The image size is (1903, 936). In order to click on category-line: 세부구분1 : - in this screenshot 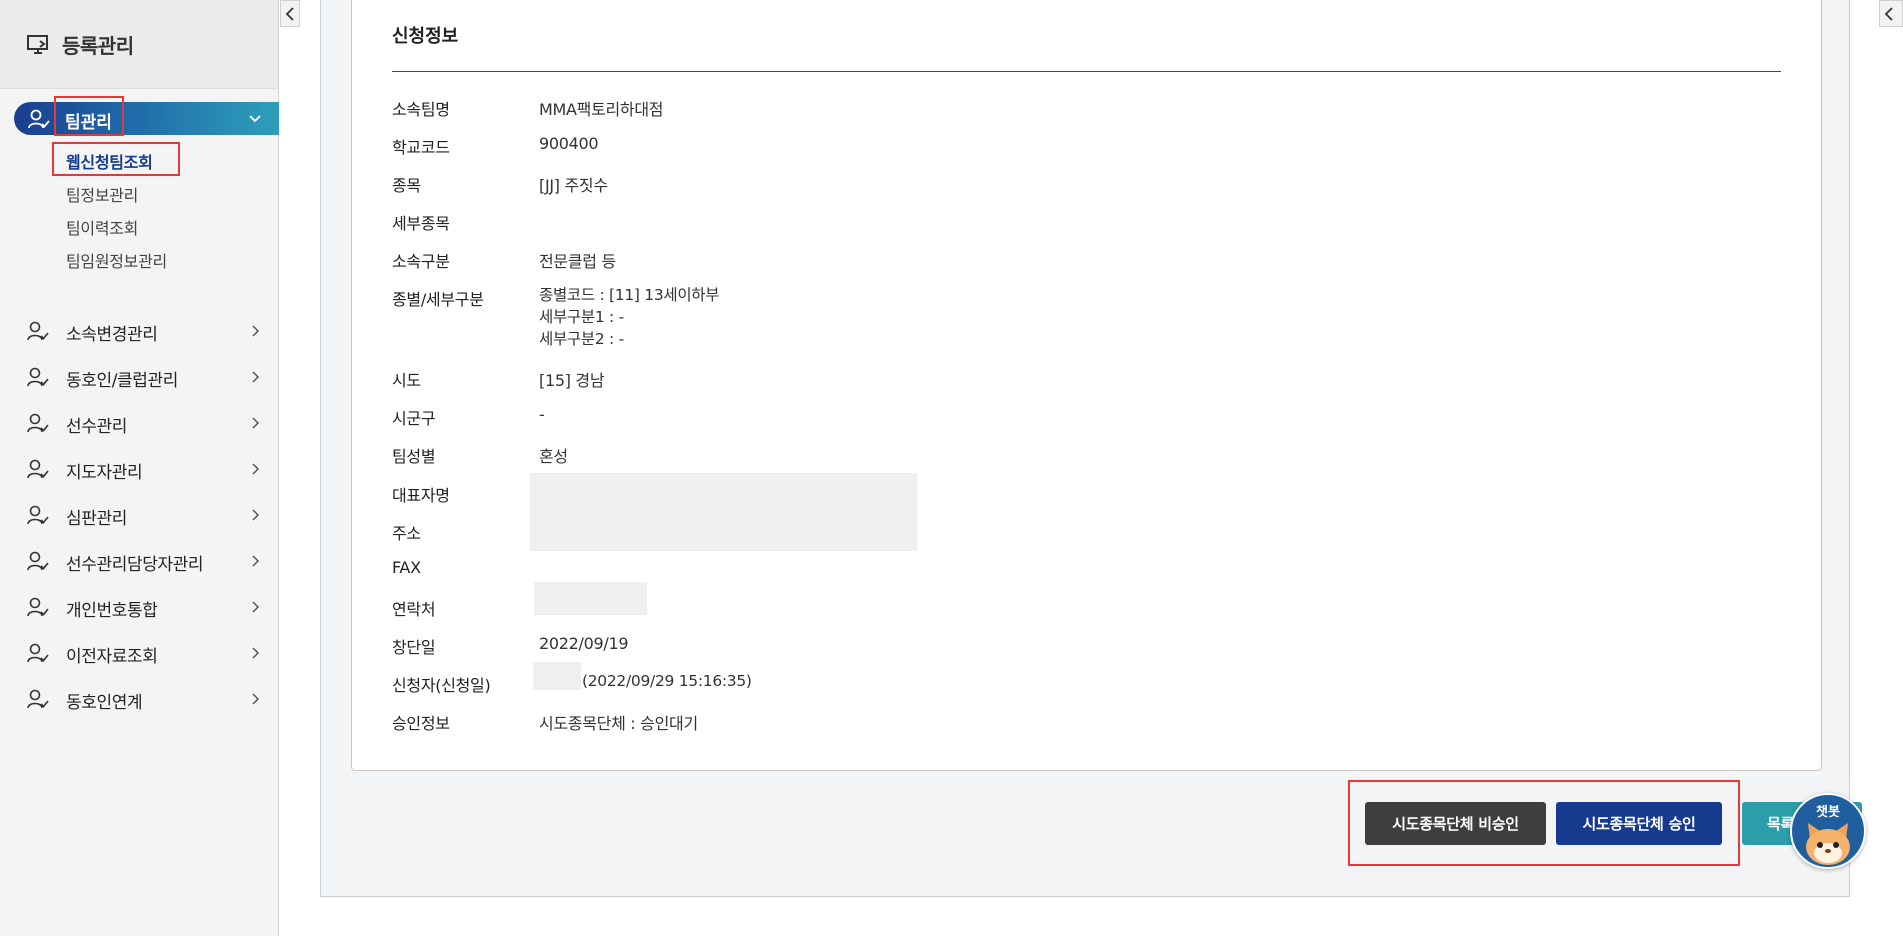, I will do `click(581, 317)`.